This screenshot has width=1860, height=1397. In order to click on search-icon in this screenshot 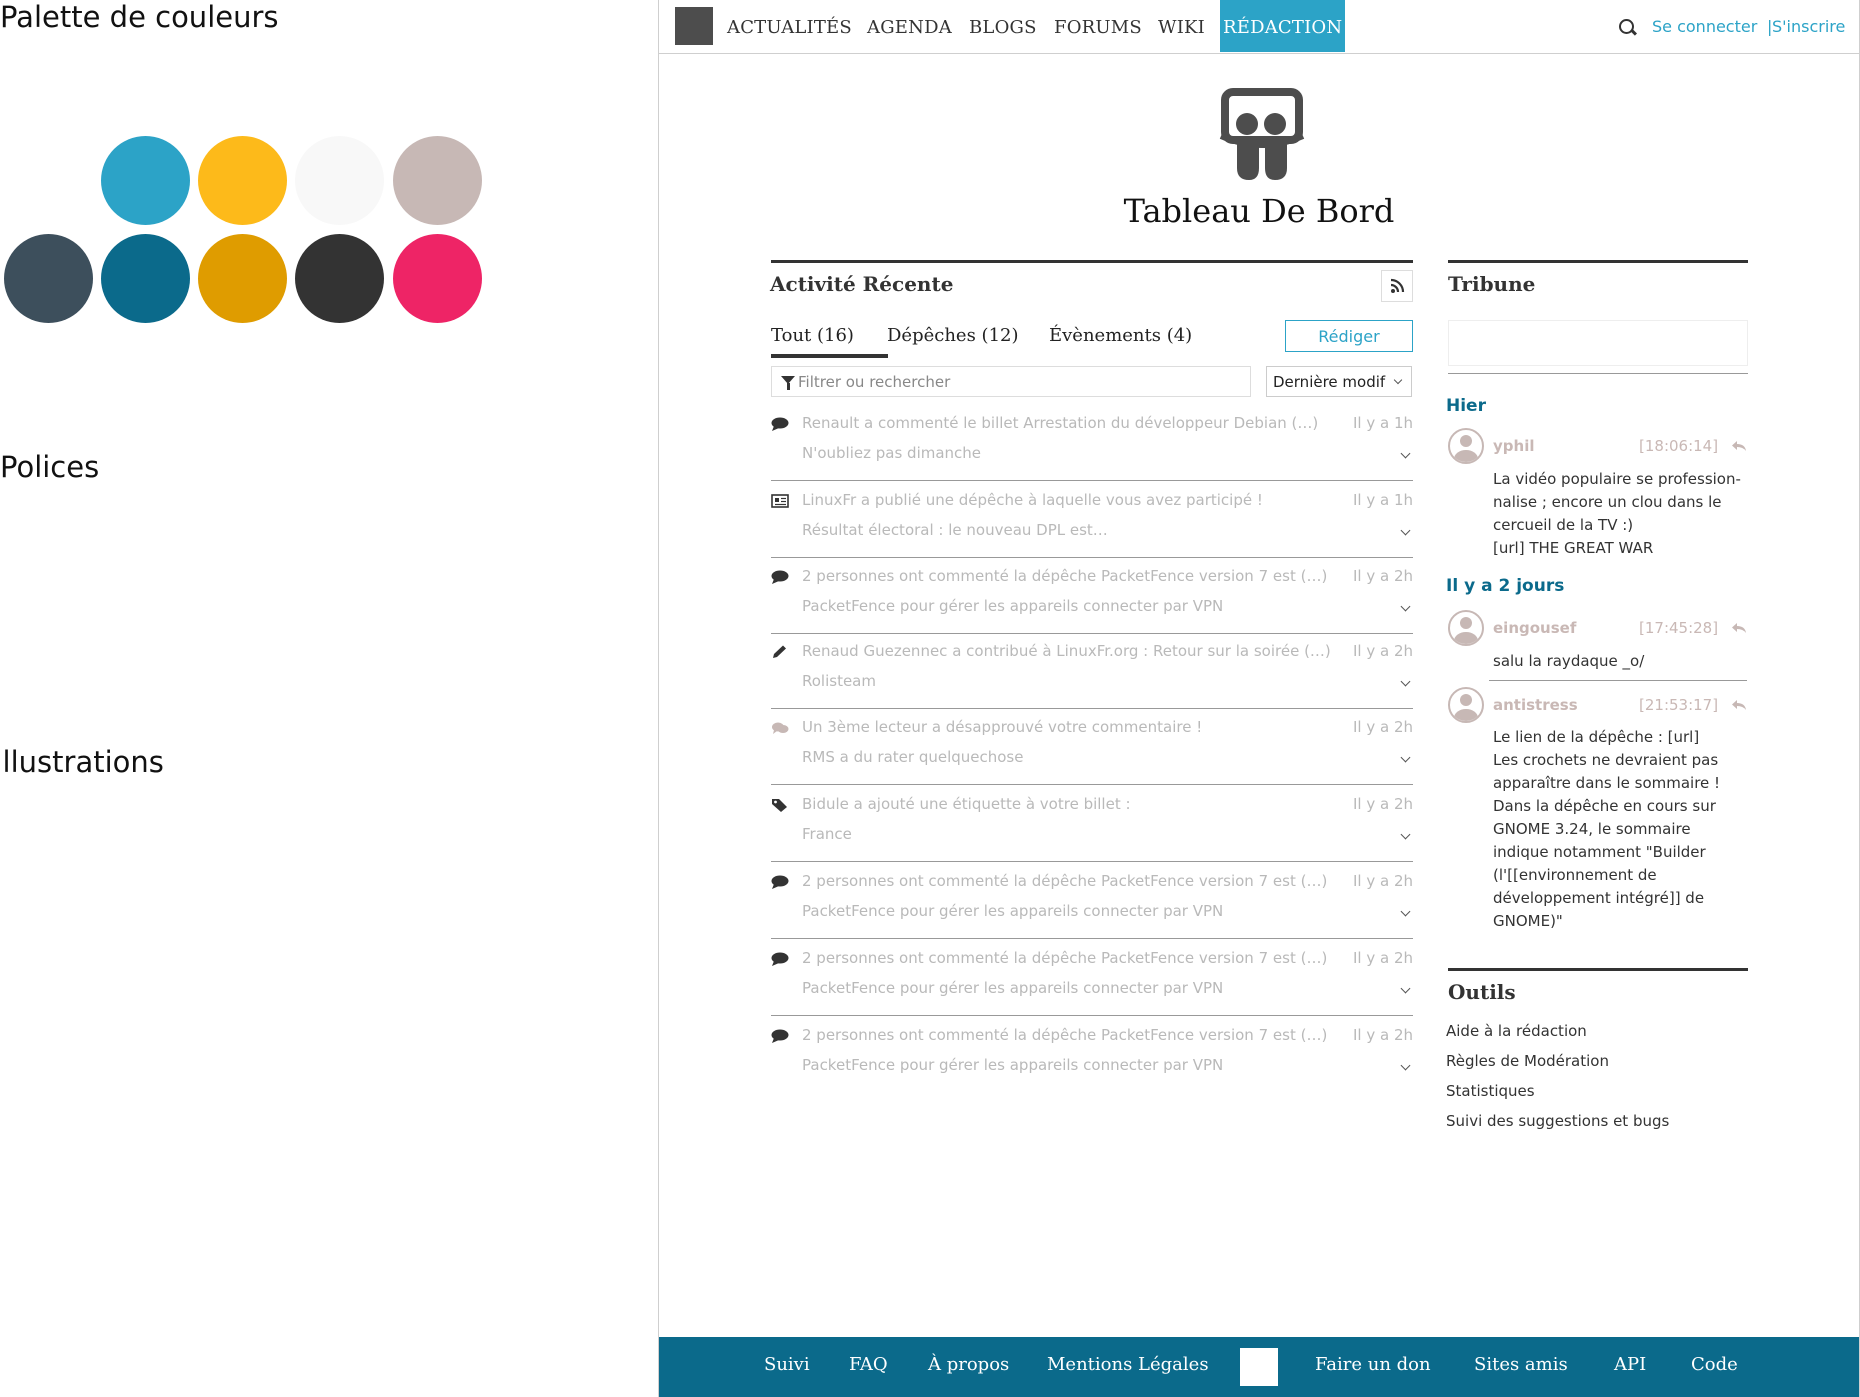, I will do `click(1626, 26)`.